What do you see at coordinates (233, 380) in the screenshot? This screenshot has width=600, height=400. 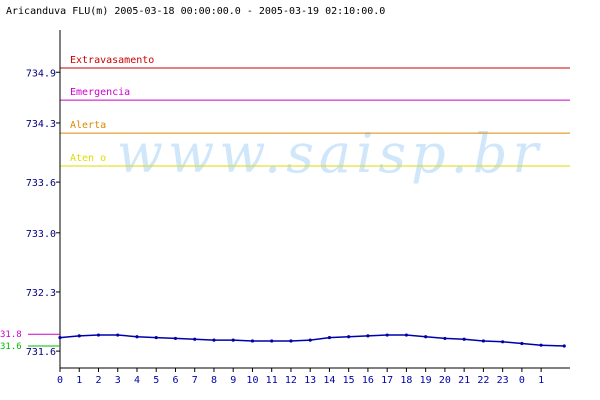 I see `x-tick-label: 9` at bounding box center [233, 380].